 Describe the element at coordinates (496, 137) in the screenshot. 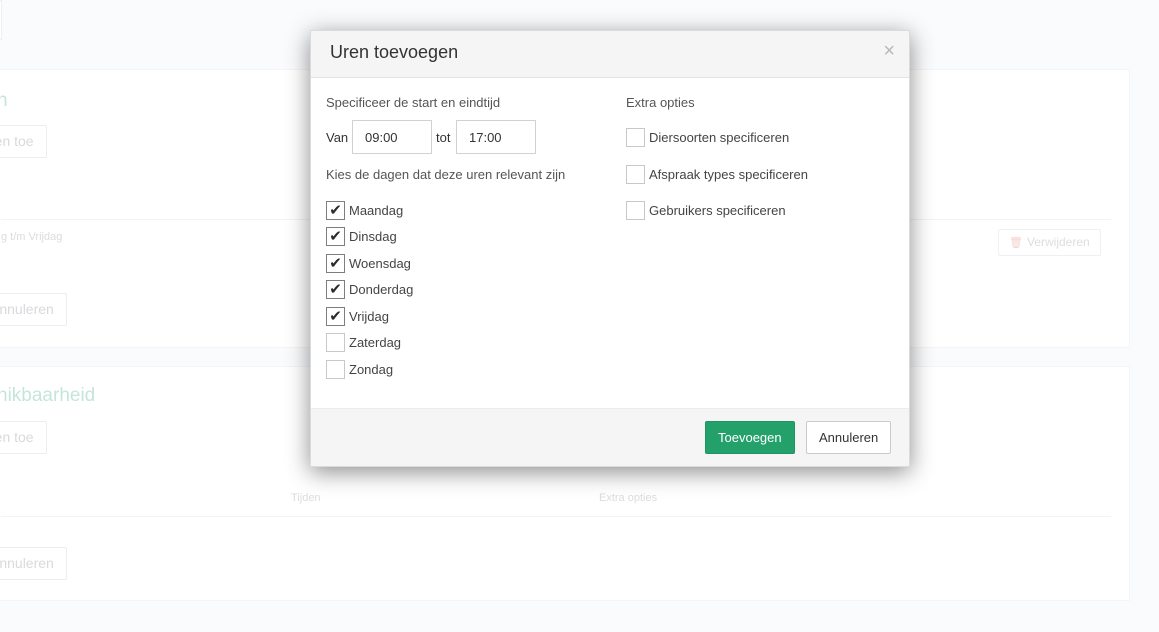

I see `end-time-input` at that location.